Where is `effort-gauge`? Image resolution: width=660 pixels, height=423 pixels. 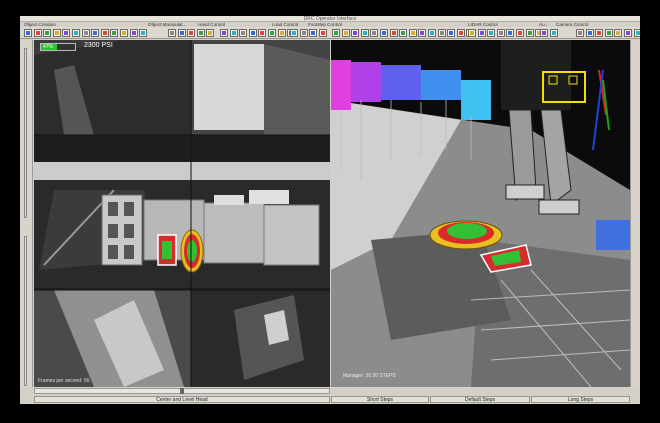
effort-gauge is located at coordinates (25, 311).